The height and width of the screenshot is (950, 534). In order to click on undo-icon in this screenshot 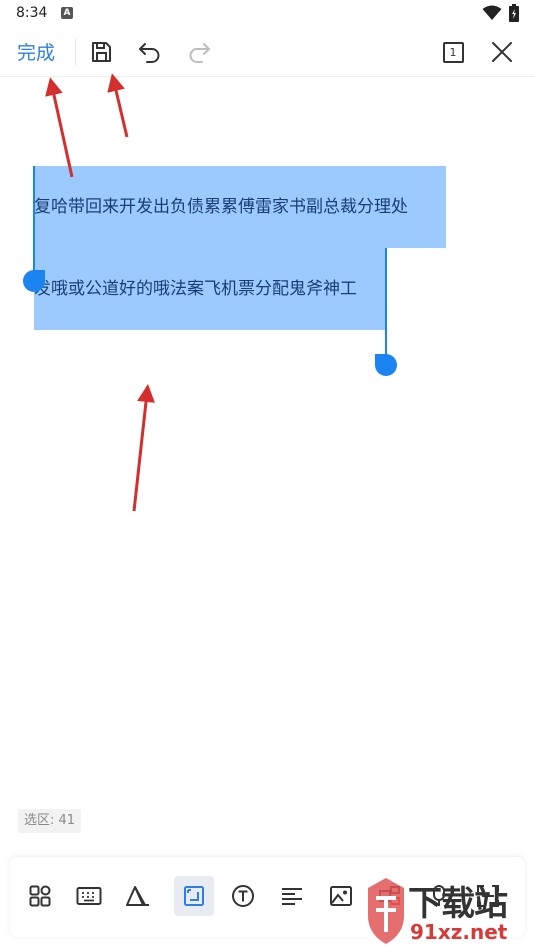, I will do `click(149, 53)`.